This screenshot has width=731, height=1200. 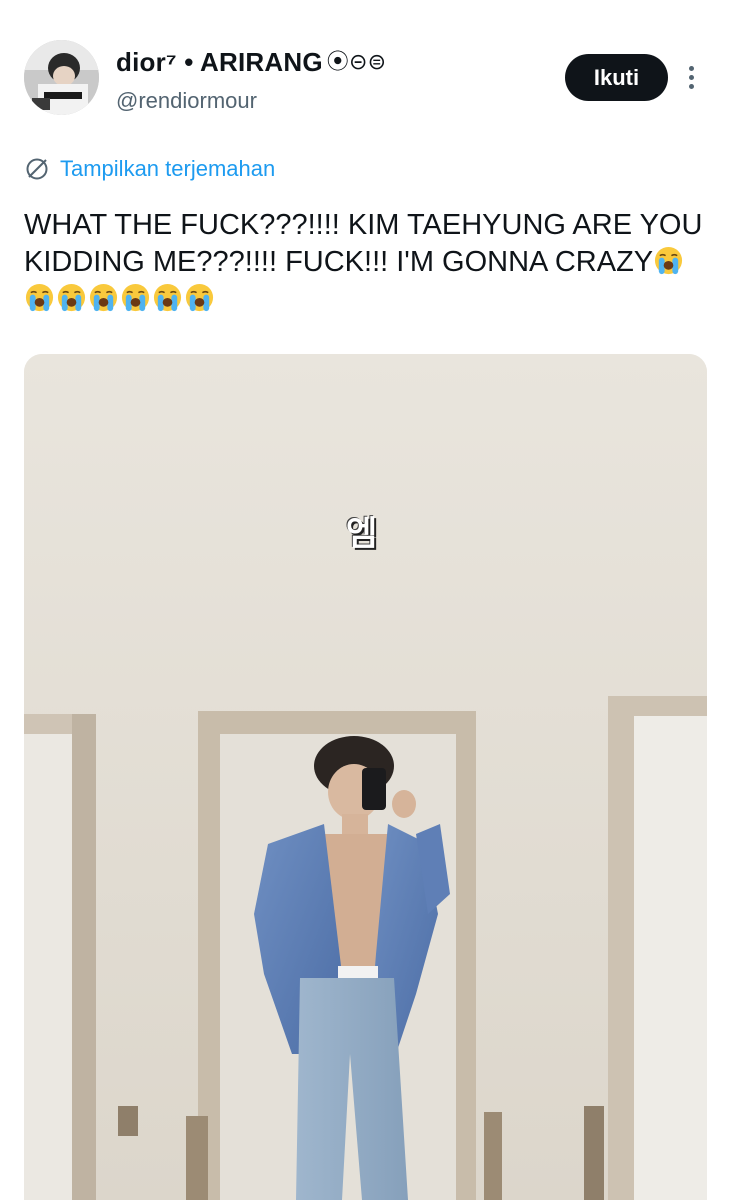 What do you see at coordinates (219, 62) in the screenshot?
I see `display-name-text: dior⁷ • ARIRANG` at bounding box center [219, 62].